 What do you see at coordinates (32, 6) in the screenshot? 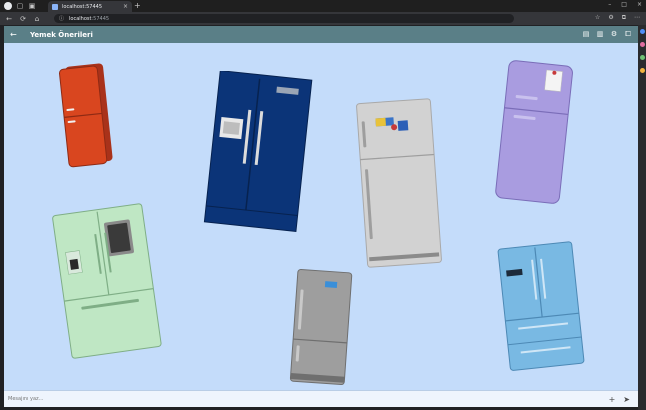
I see `tab-actions-icon: ▣` at bounding box center [32, 6].